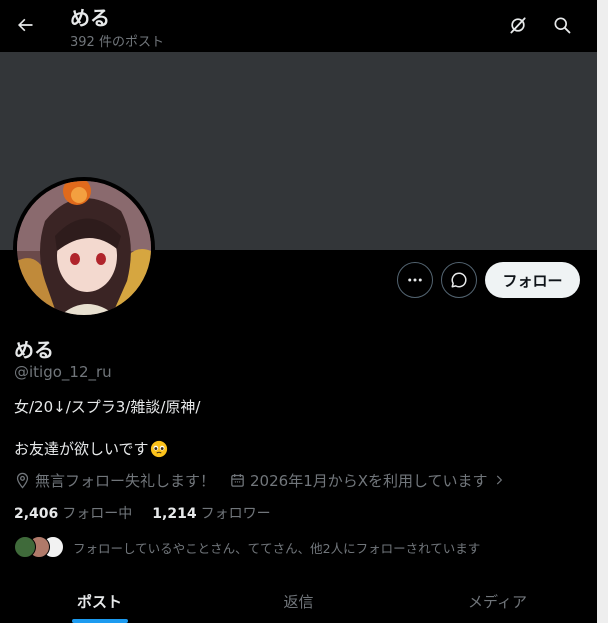  Describe the element at coordinates (63, 372) in the screenshot. I see `profile-handle: @itigo_12_ru` at that location.